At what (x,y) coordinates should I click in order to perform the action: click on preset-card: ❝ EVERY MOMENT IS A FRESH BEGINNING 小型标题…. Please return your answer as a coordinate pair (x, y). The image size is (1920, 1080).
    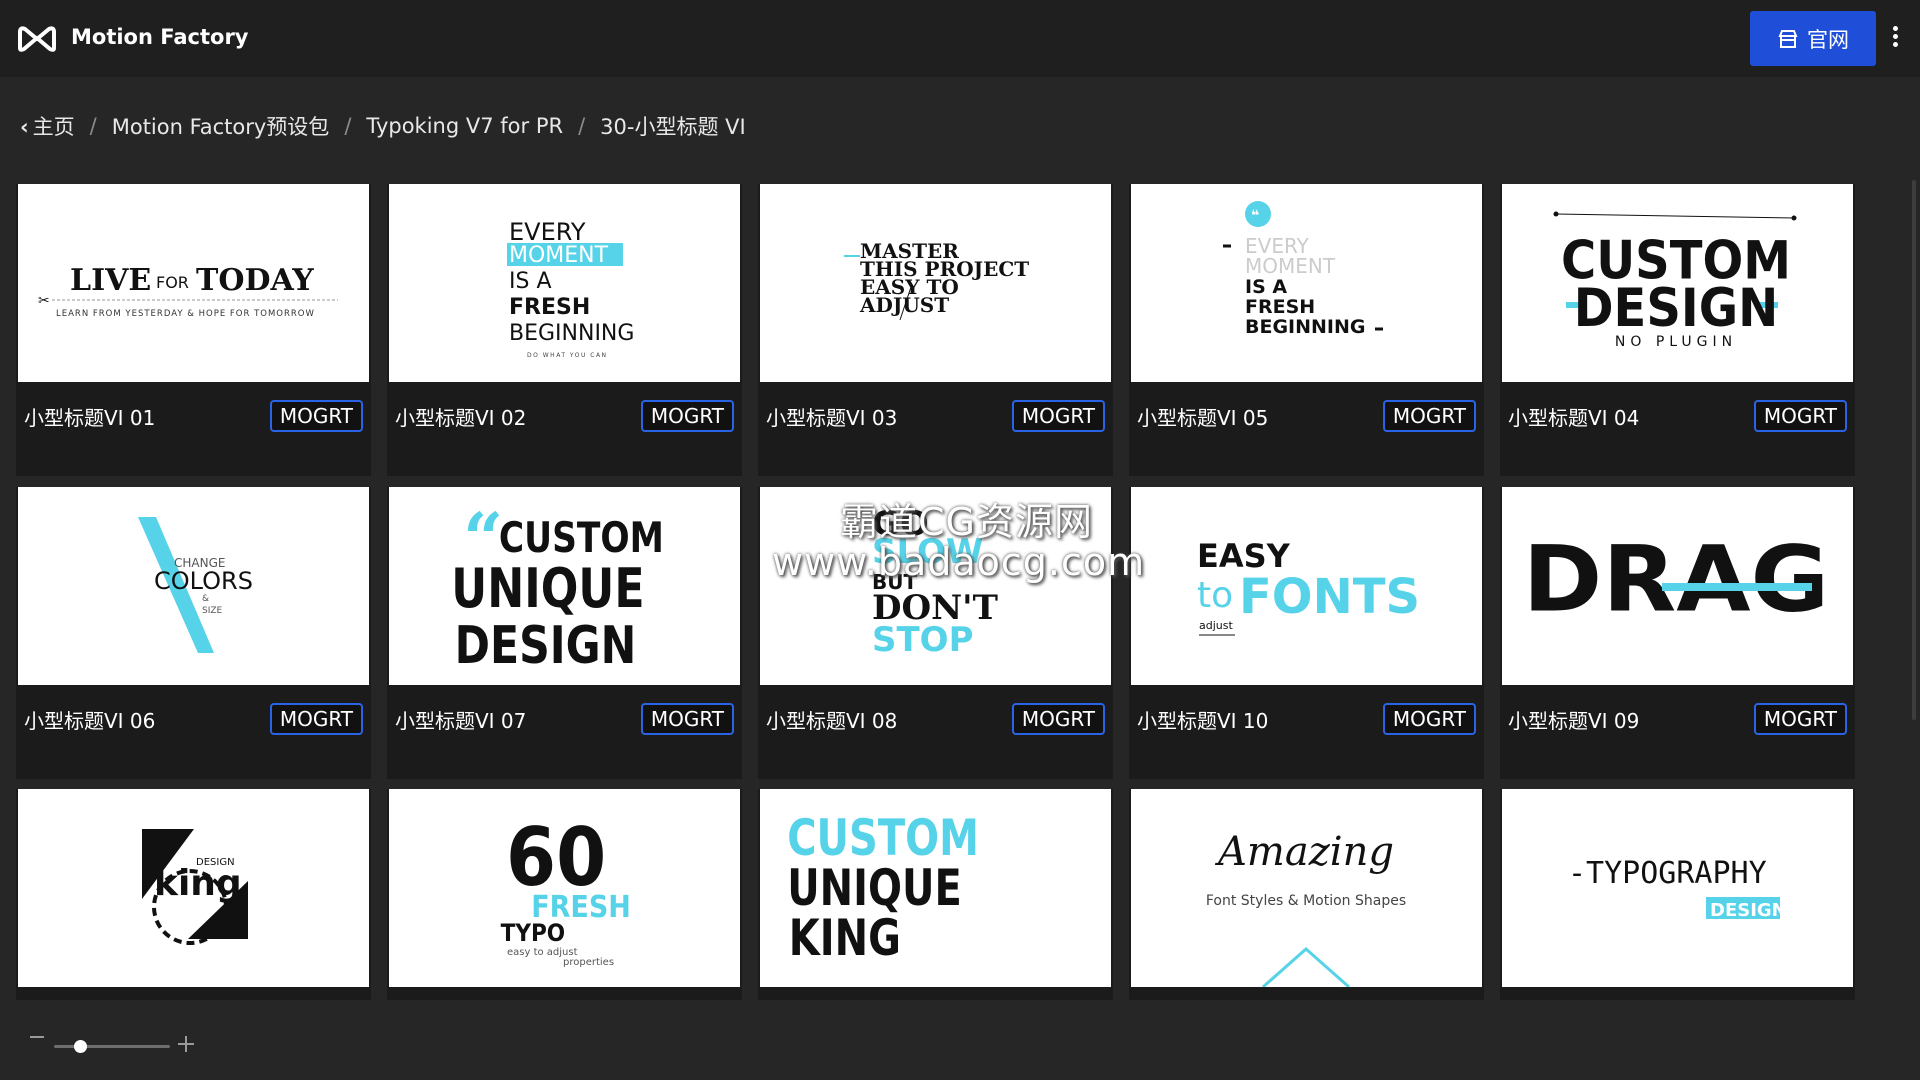
    Looking at the image, I should click on (1306, 330).